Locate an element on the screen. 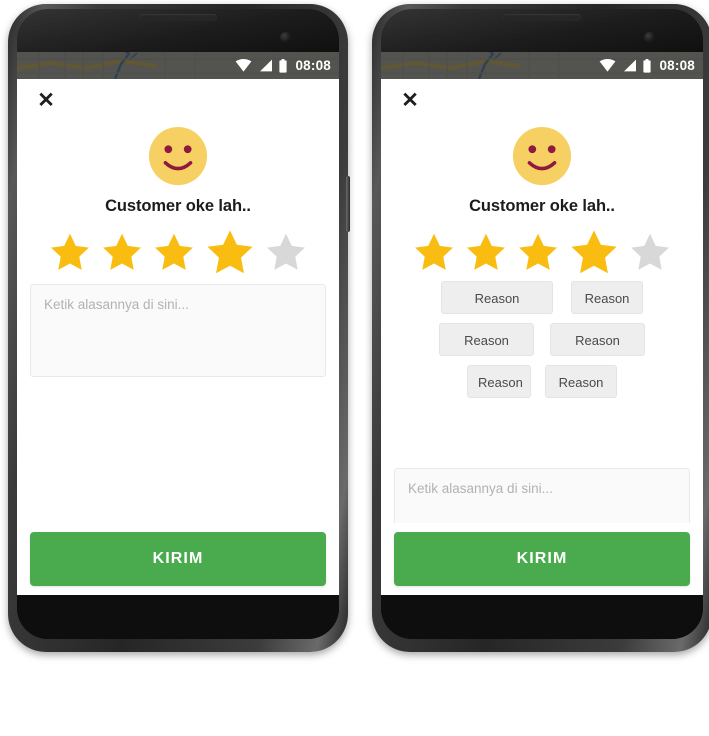 This screenshot has width=709, height=736. submit-bar-new: KIRIM is located at coordinates (542, 559).